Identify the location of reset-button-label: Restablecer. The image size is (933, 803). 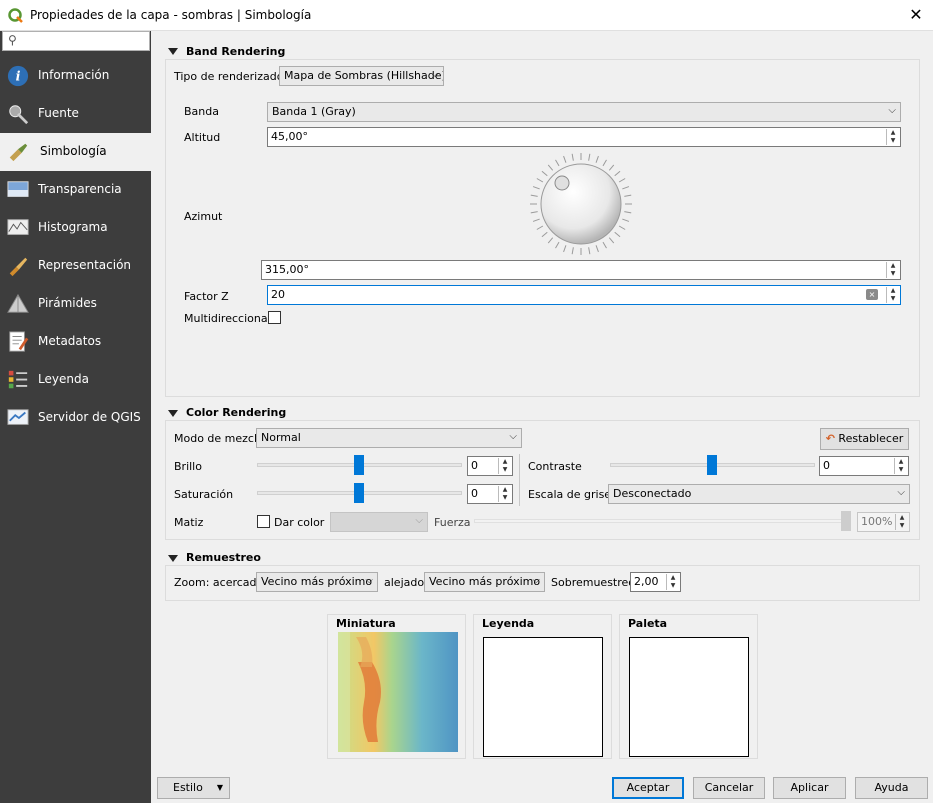
(871, 438).